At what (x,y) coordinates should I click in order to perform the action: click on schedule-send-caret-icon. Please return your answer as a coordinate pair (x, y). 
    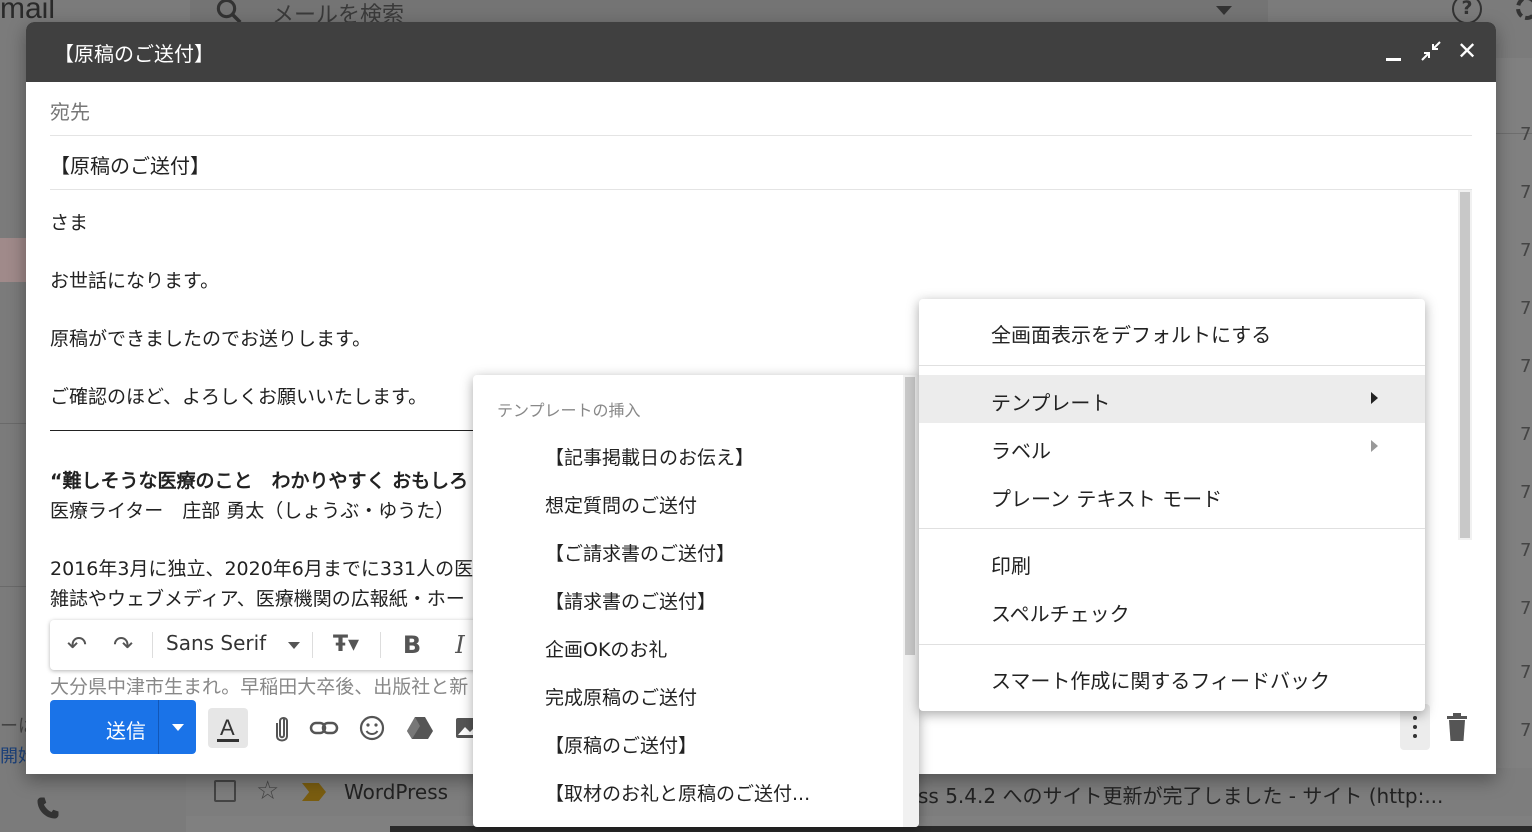
    Looking at the image, I should click on (178, 727).